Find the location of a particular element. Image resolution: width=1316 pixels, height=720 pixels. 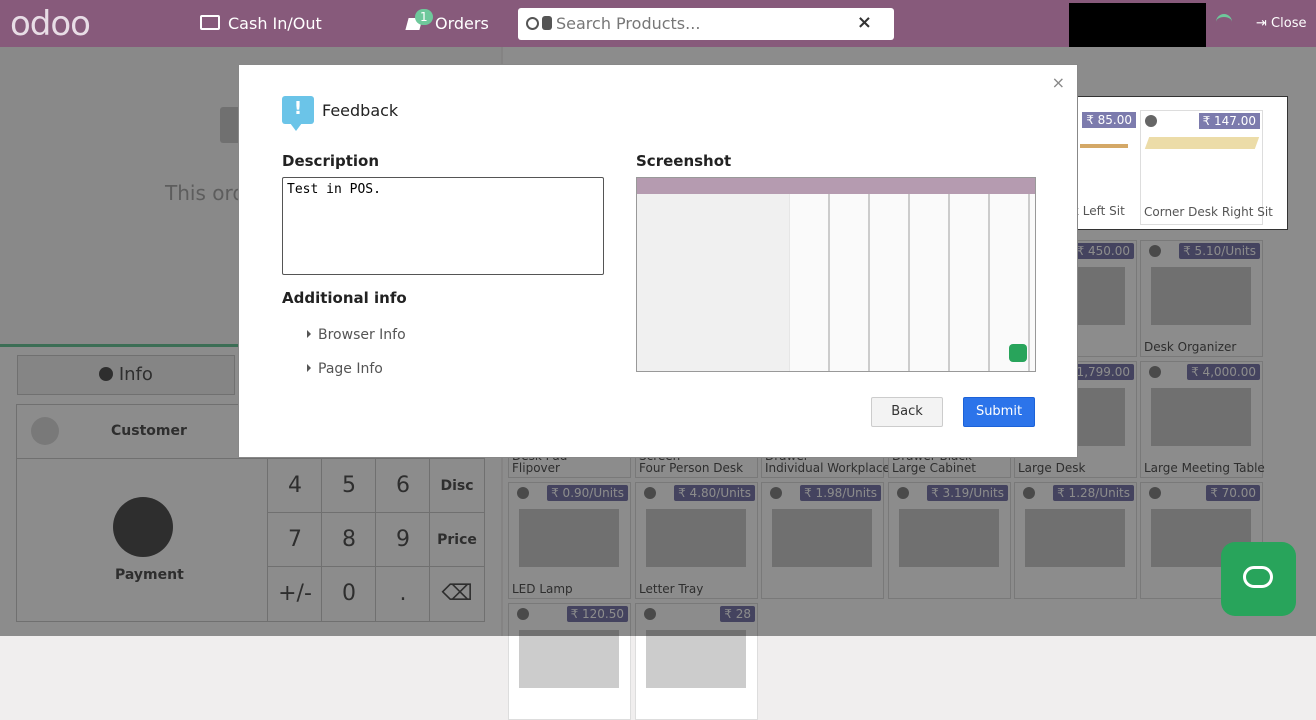

screenshot-preview is located at coordinates (836, 274).